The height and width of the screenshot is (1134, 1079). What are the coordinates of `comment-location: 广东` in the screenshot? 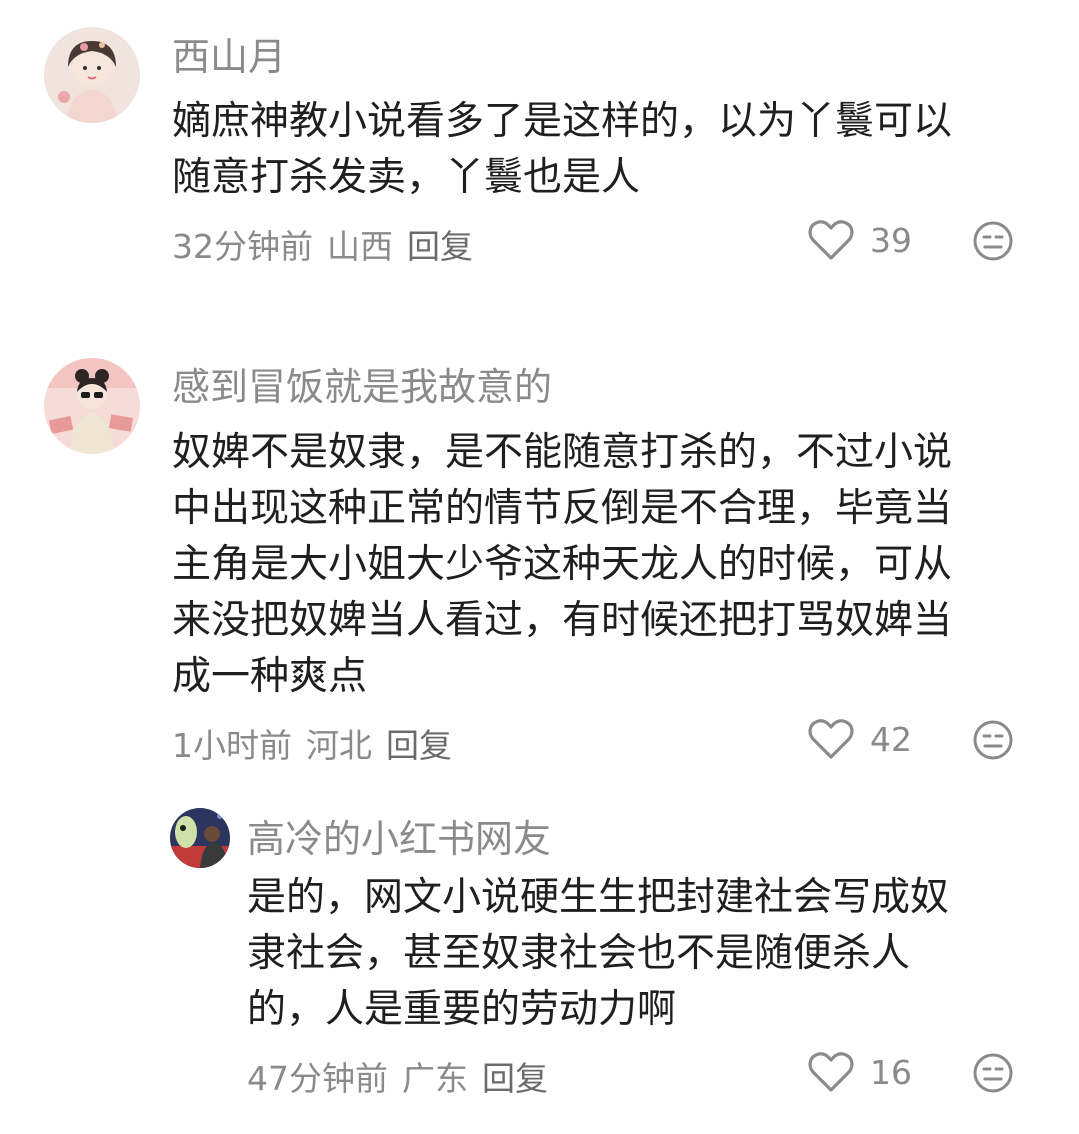 It's located at (435, 1078).